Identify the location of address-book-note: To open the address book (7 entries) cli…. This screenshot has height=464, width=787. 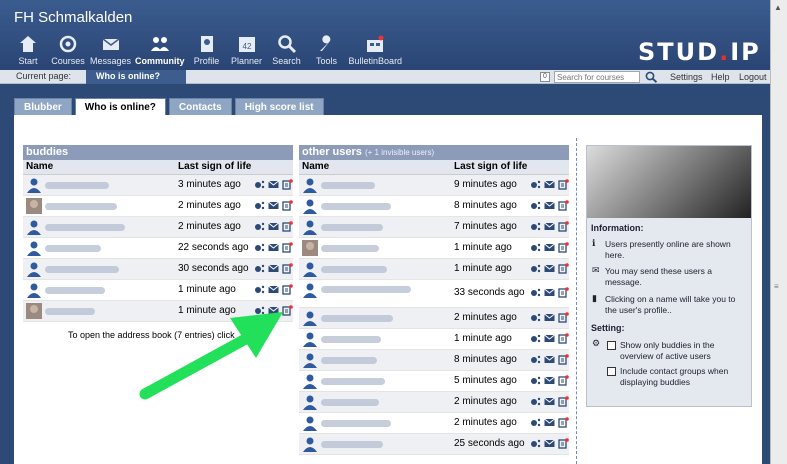
(151, 335).